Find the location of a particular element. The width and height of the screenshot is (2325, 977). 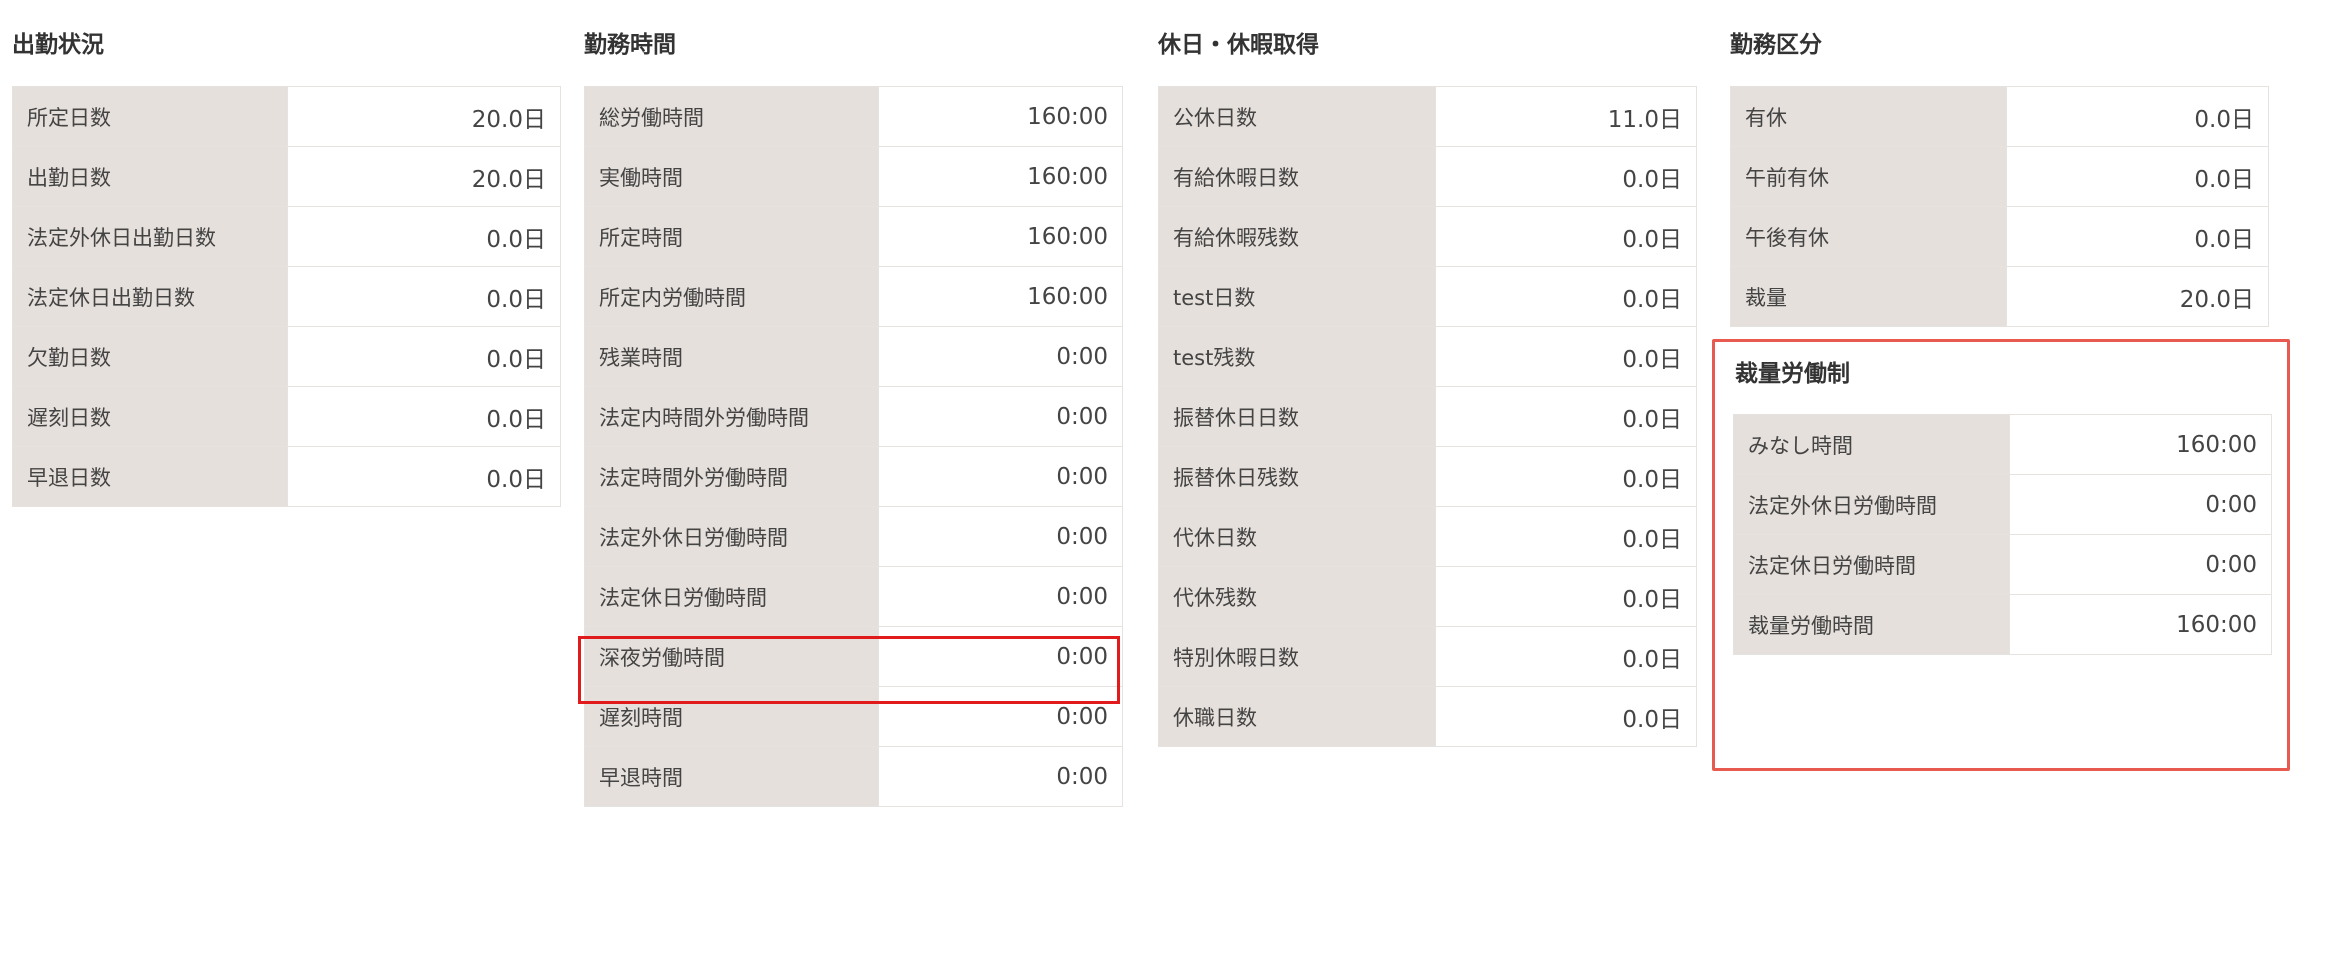

table-row: 裁量 20.0日 is located at coordinates (1999, 296).